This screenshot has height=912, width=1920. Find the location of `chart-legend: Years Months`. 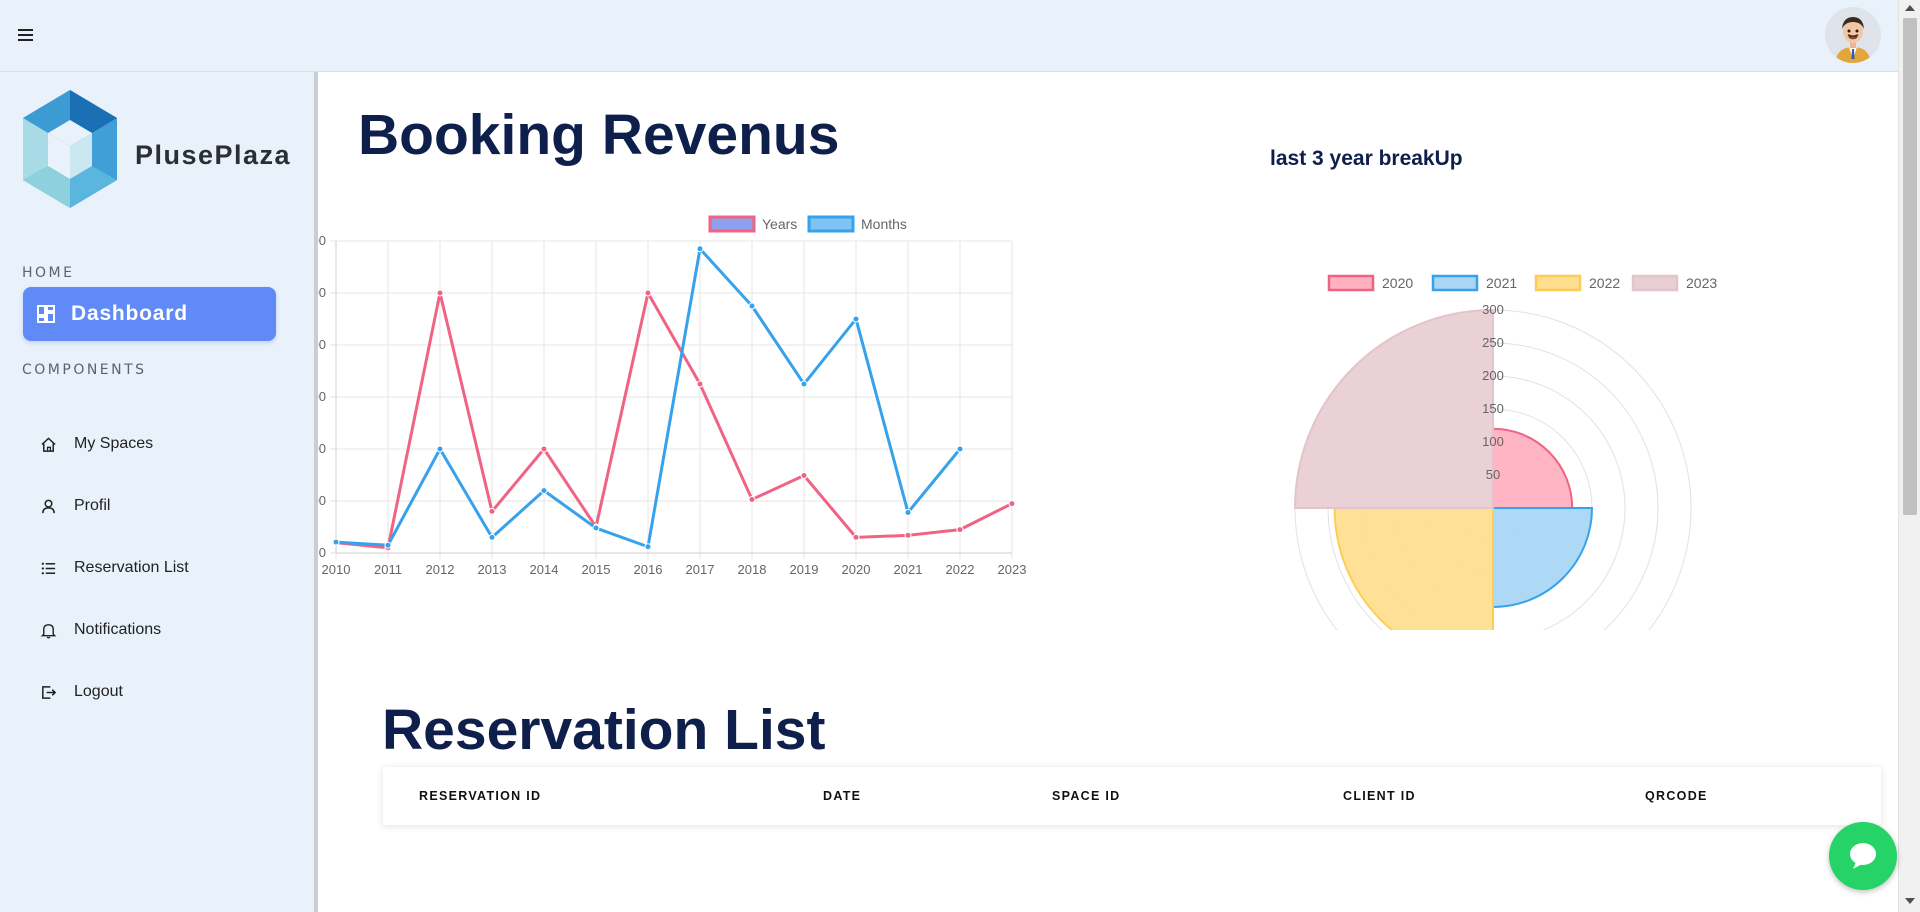

chart-legend: Years Months is located at coordinates (807, 224).